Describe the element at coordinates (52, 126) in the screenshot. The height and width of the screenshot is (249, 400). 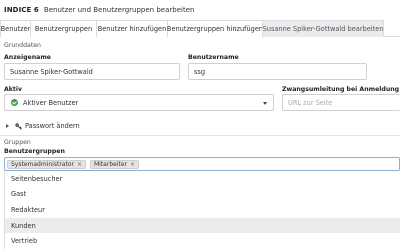
I see `password-toggle-label: Passwort ändern` at that location.